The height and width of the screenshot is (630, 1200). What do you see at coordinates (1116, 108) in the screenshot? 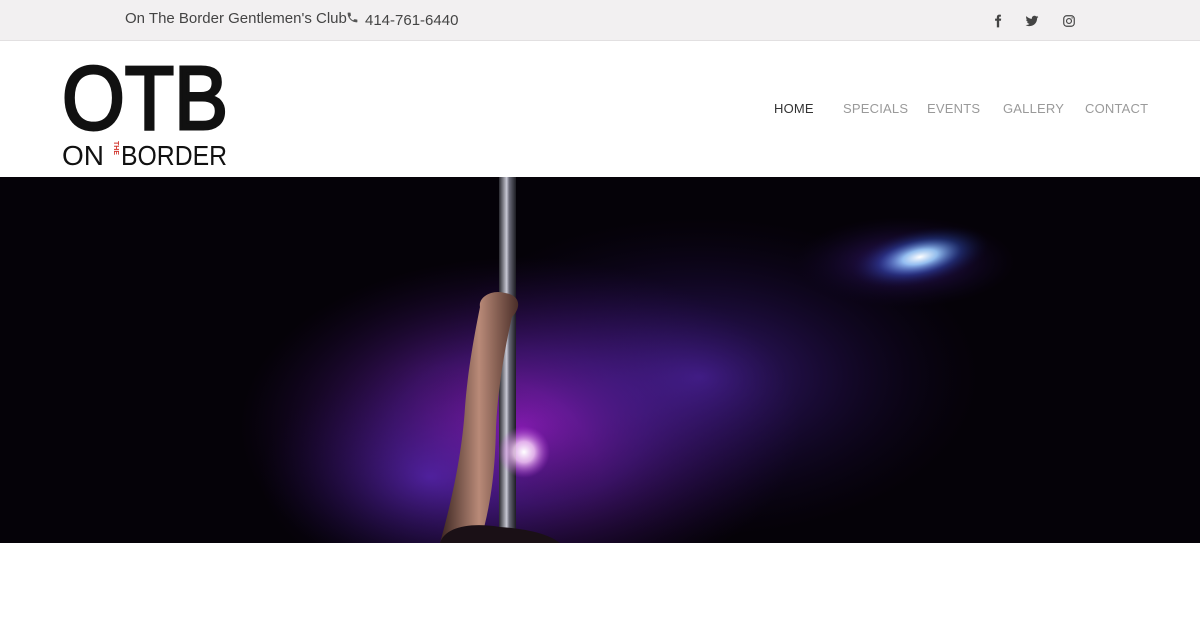
I see `nav-contact: CONTACT` at bounding box center [1116, 108].